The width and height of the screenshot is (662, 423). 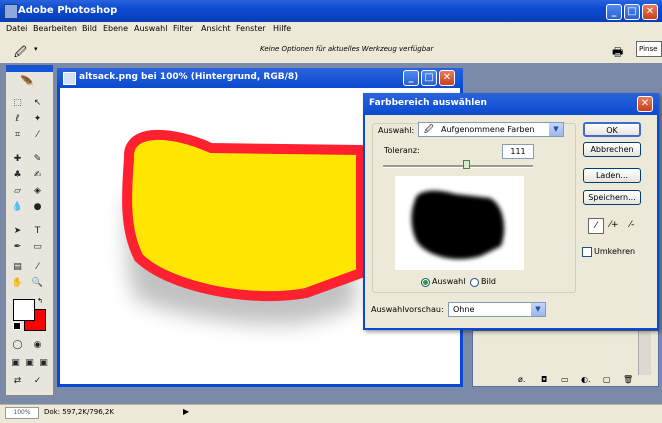 What do you see at coordinates (565, 358) in the screenshot?
I see `layers-palette: ø. ◘ ▭ ◐. ▢ 🗑` at bounding box center [565, 358].